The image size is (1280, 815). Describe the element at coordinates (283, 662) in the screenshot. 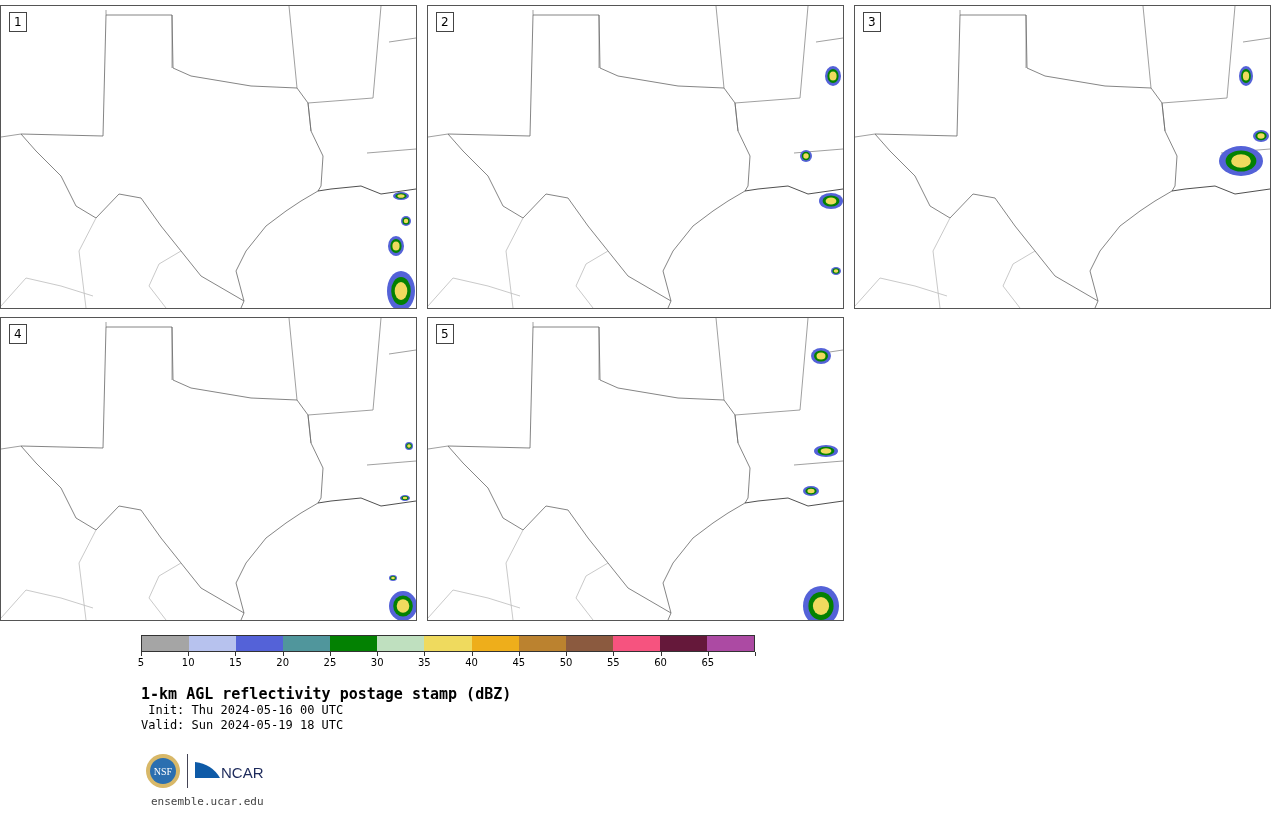

I see `colorbar-tick-label: 20` at that location.